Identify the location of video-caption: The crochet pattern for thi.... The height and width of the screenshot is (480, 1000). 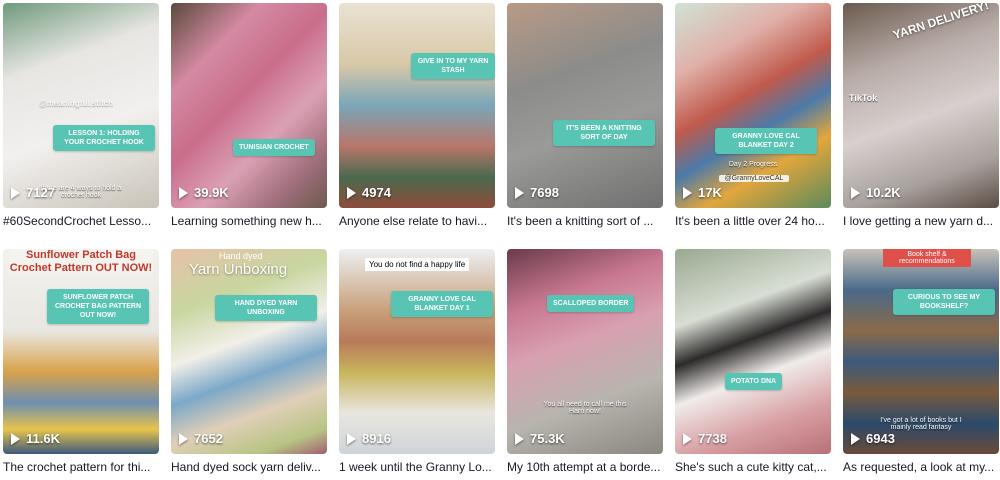
(81, 467).